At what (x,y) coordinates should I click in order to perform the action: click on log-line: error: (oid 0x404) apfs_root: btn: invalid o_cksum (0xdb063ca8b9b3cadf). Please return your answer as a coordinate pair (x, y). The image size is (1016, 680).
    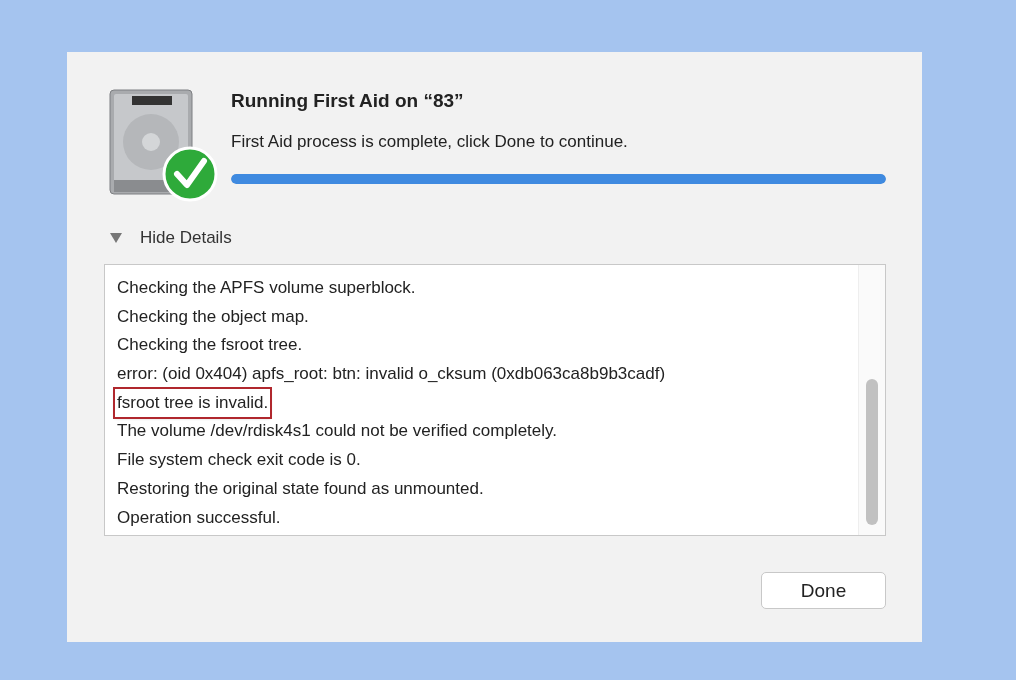
    Looking at the image, I should click on (391, 374).